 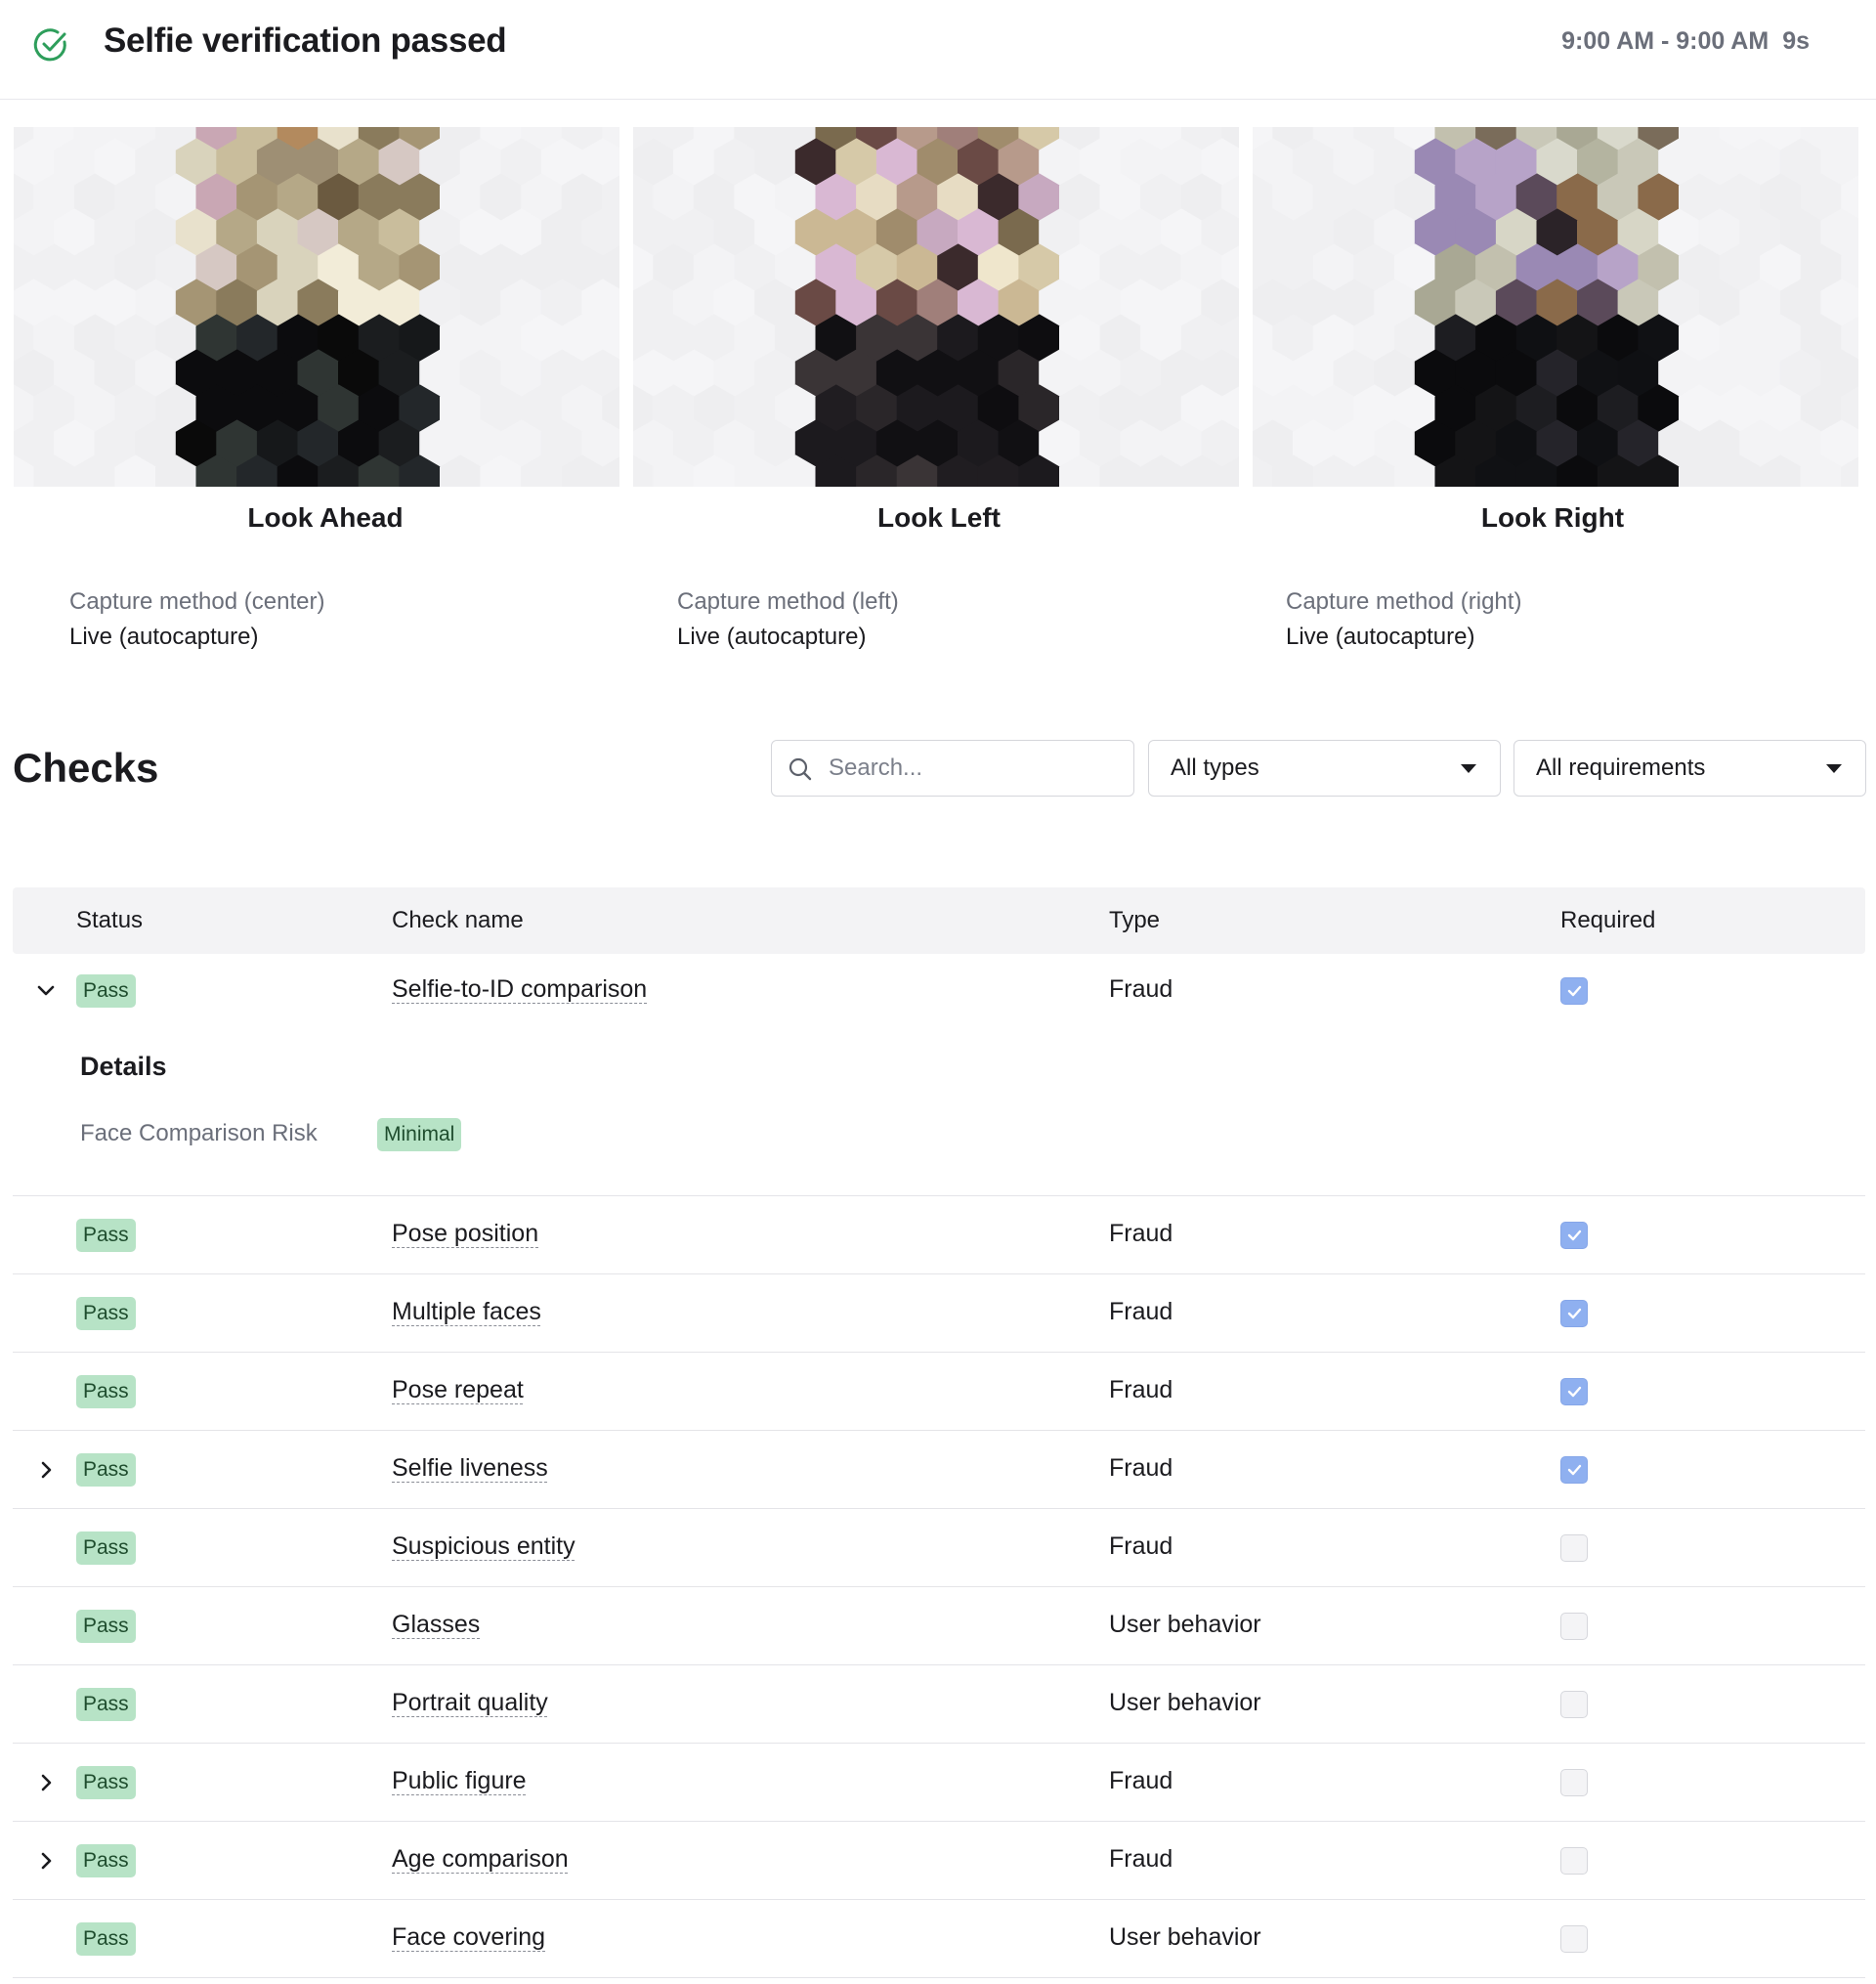 I want to click on details-title: Details, so click(x=123, y=1066).